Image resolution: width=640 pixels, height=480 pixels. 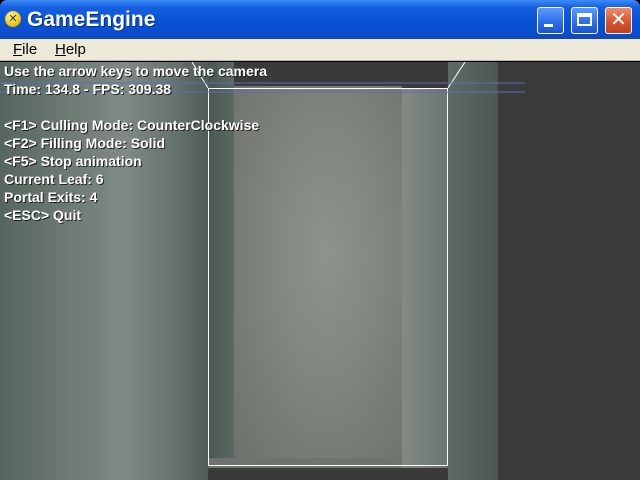 I want to click on animation-toggle-text: <F5> Stop animation, so click(x=73, y=161).